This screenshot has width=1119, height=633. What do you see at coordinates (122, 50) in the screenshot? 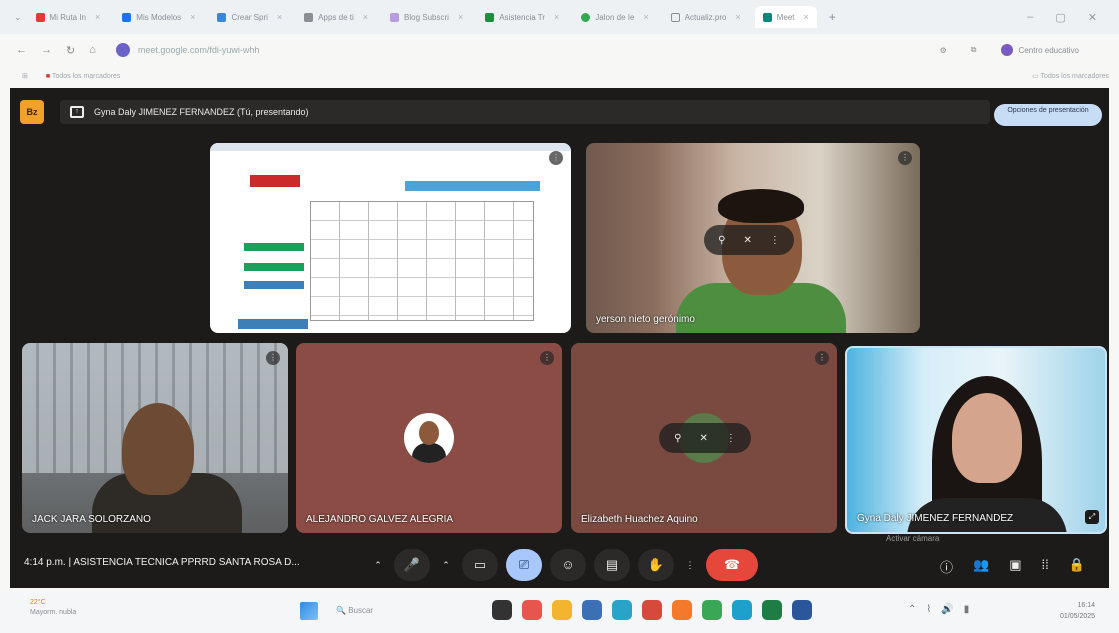
I see `site-info-icon` at bounding box center [122, 50].